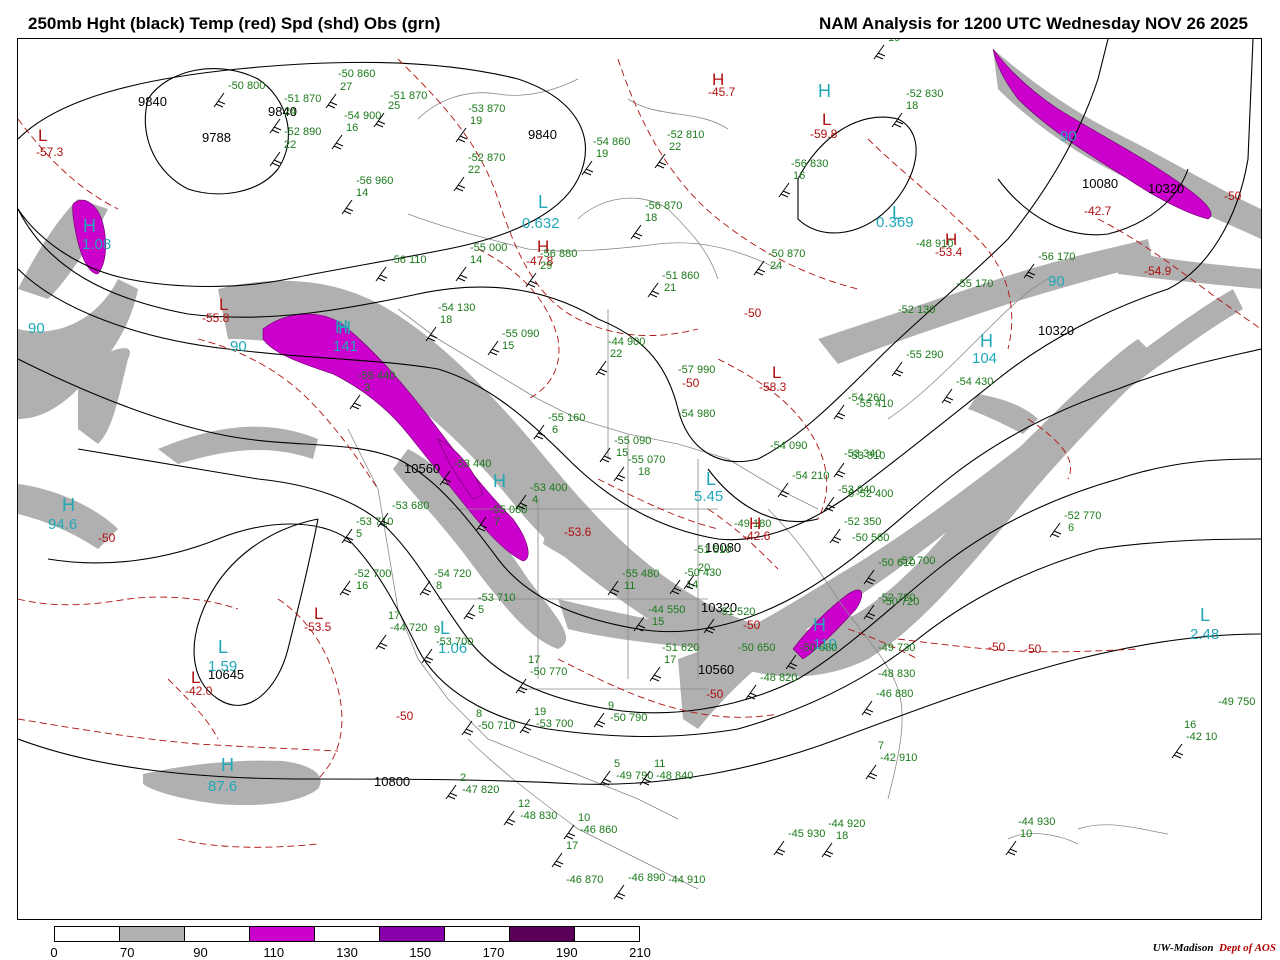  What do you see at coordinates (934, 244) in the screenshot?
I see `station-obs-label: -48 910` at bounding box center [934, 244].